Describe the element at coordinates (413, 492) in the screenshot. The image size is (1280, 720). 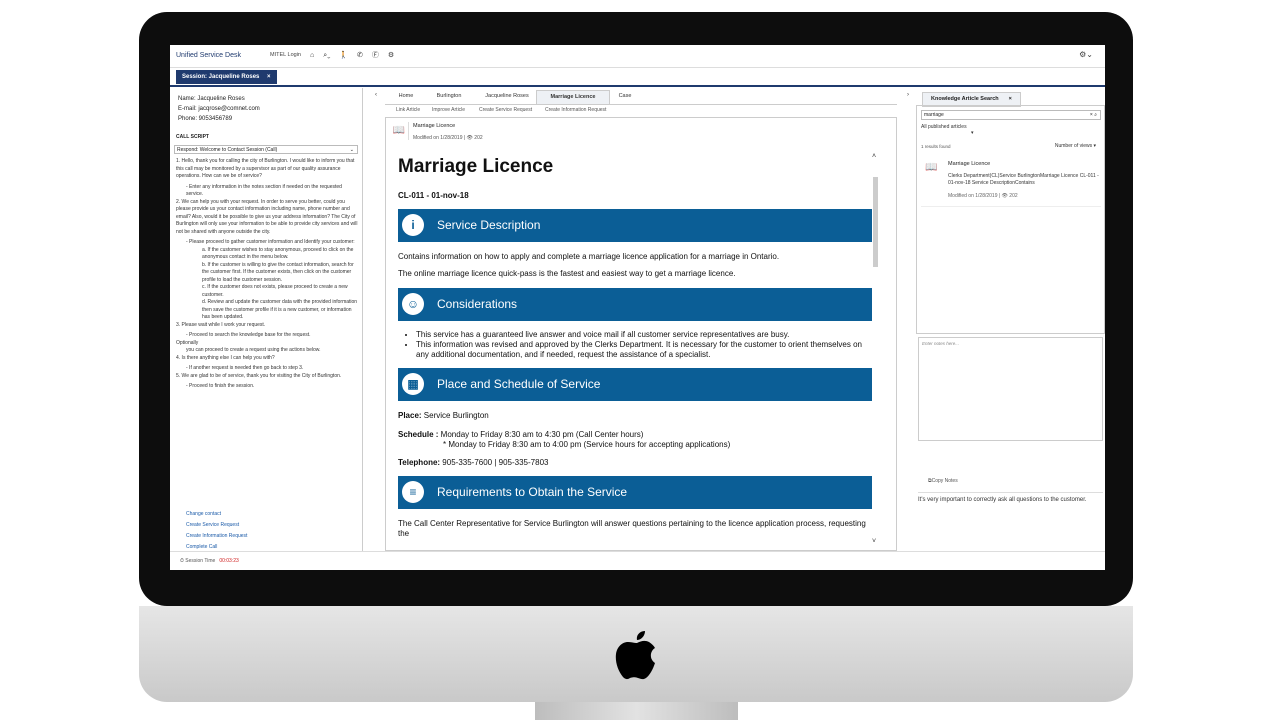
I see `document-icon: ≡` at that location.